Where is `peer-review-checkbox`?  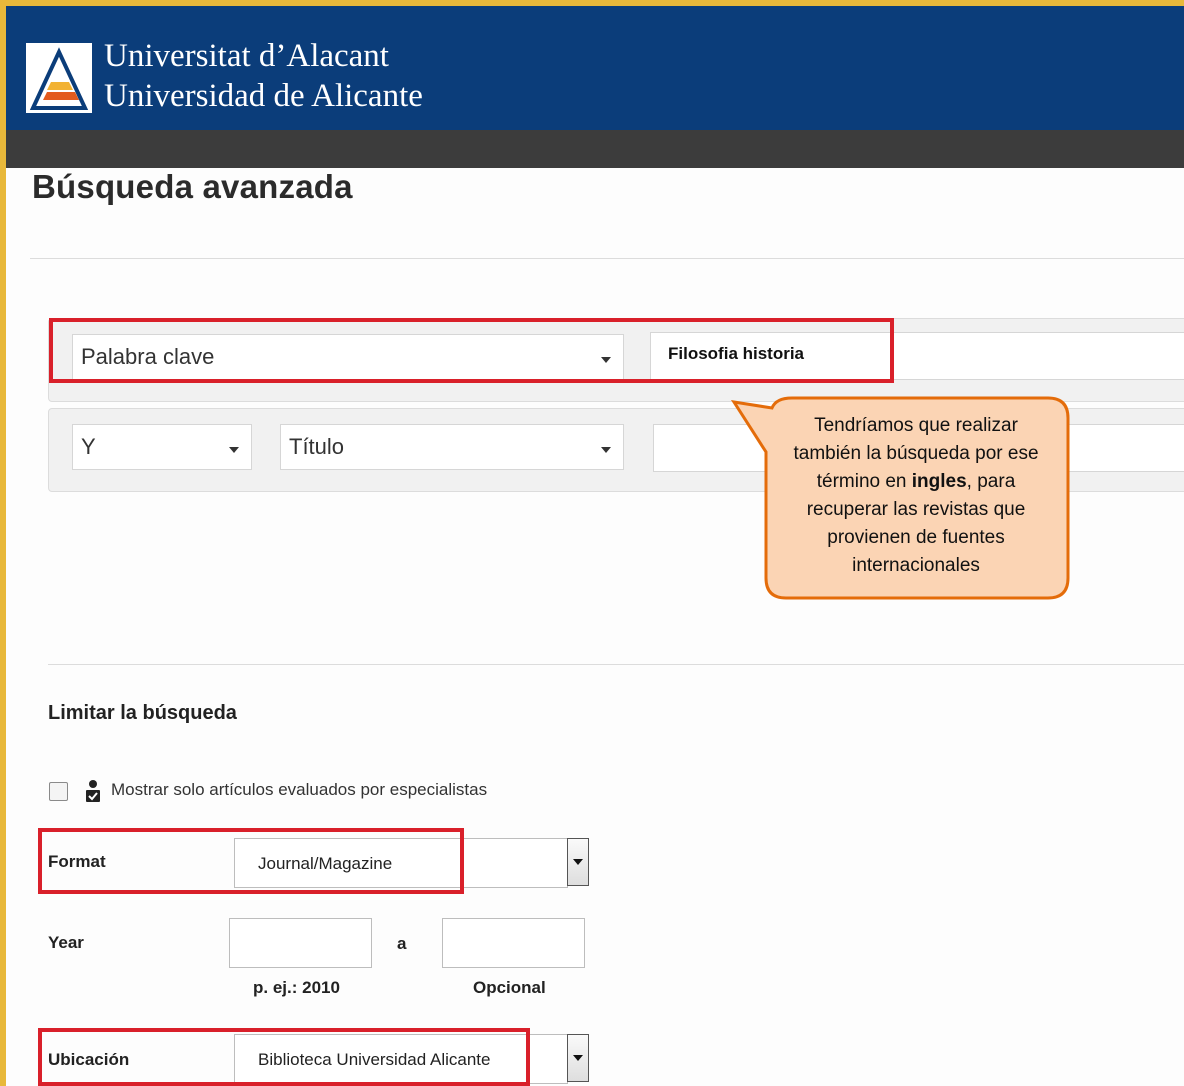 peer-review-checkbox is located at coordinates (58, 791).